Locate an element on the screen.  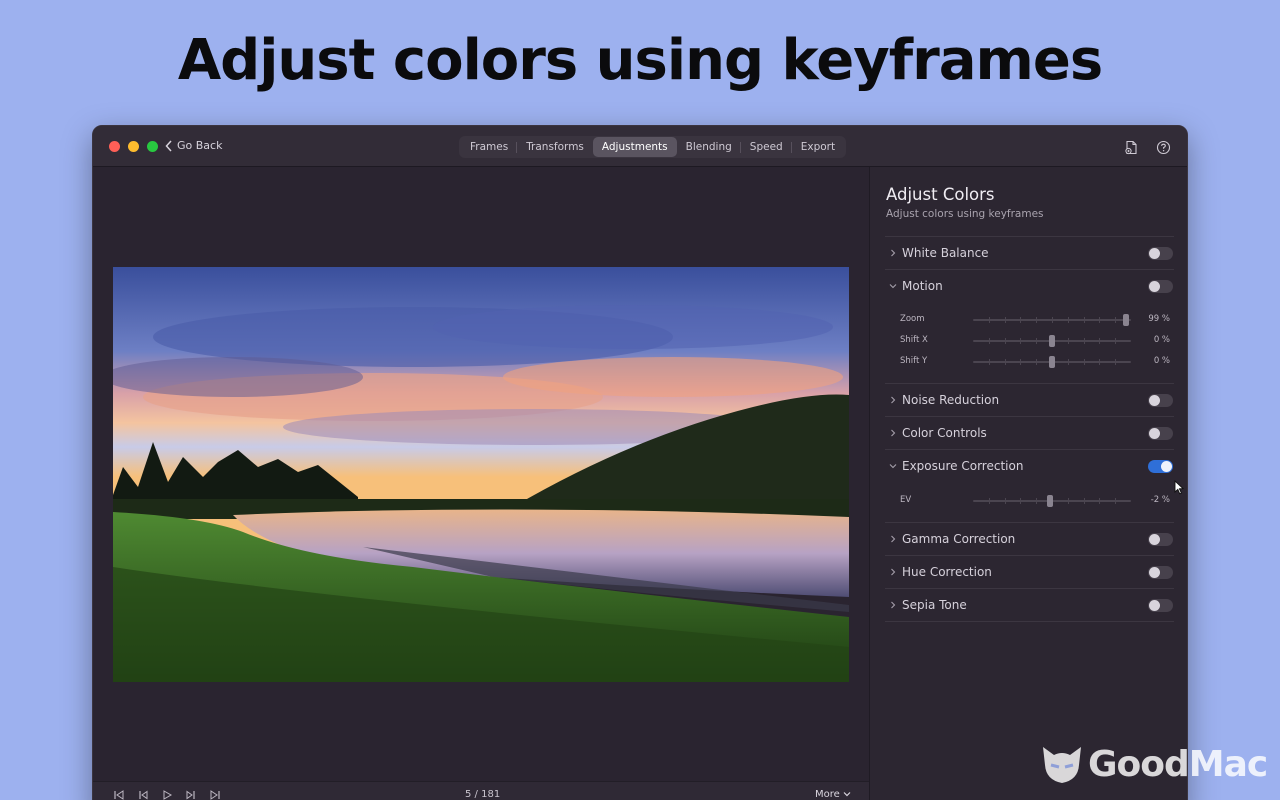
noise-reduction-toggle is located at coordinates (1160, 400).